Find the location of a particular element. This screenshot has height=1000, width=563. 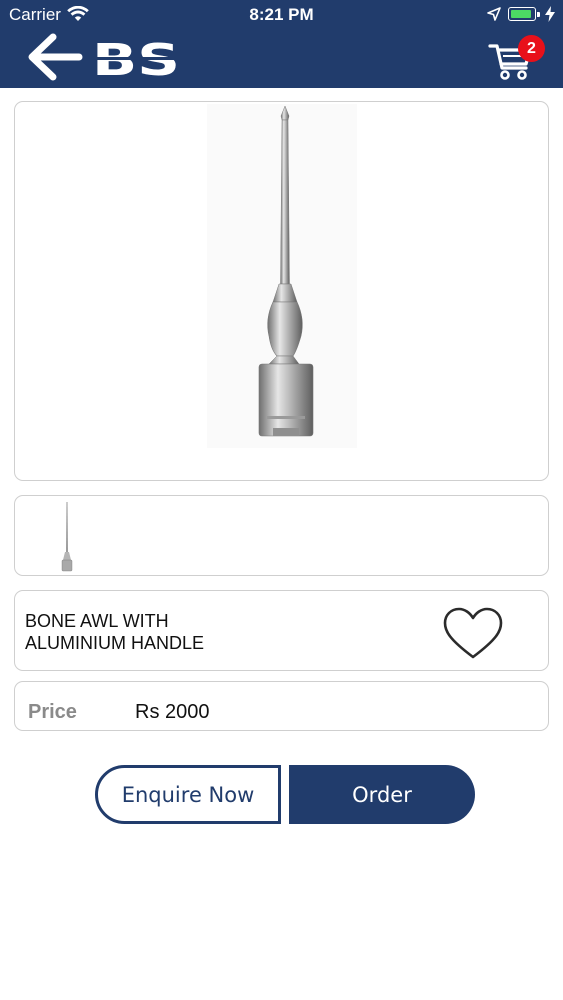

heart-icon is located at coordinates (473, 635).